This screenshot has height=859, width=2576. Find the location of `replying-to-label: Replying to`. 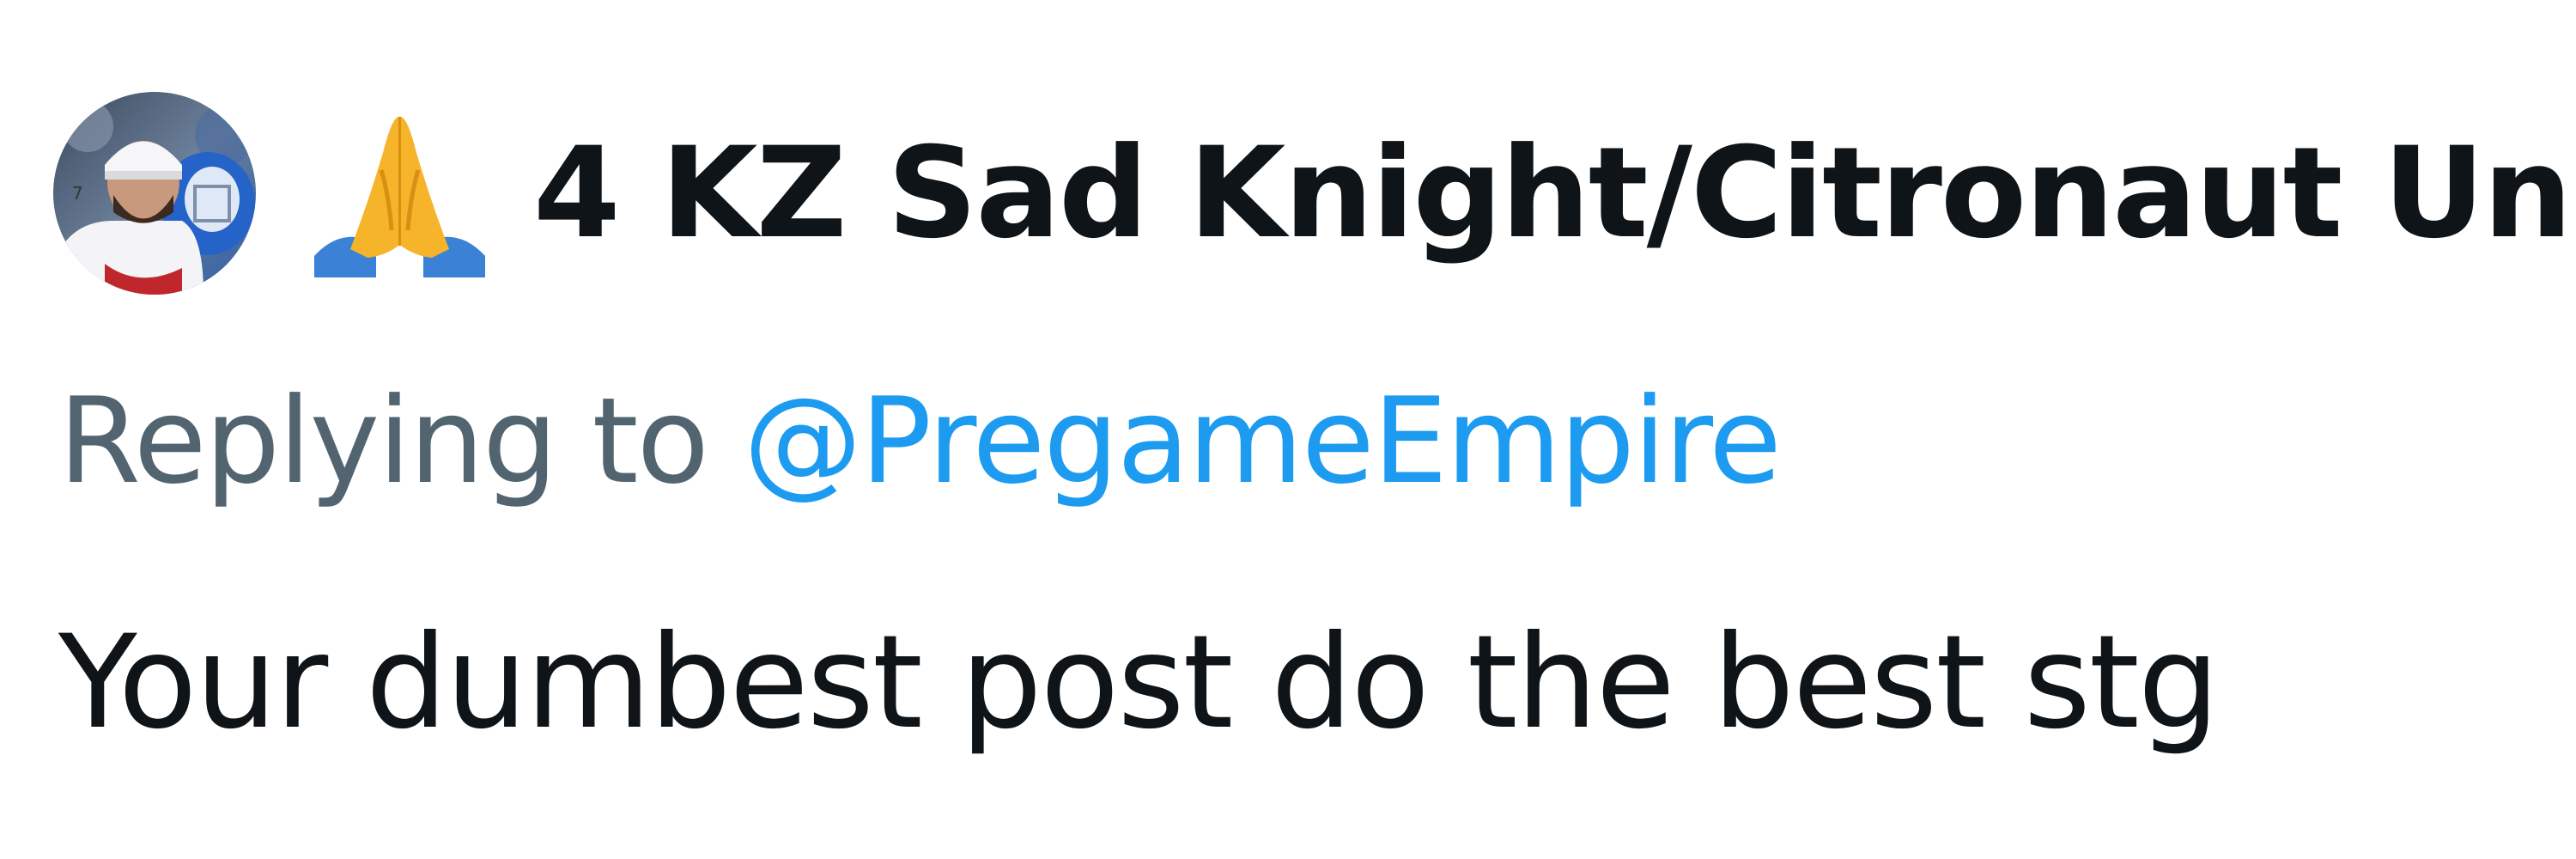

replying-to-label: Replying to is located at coordinates (401, 441).